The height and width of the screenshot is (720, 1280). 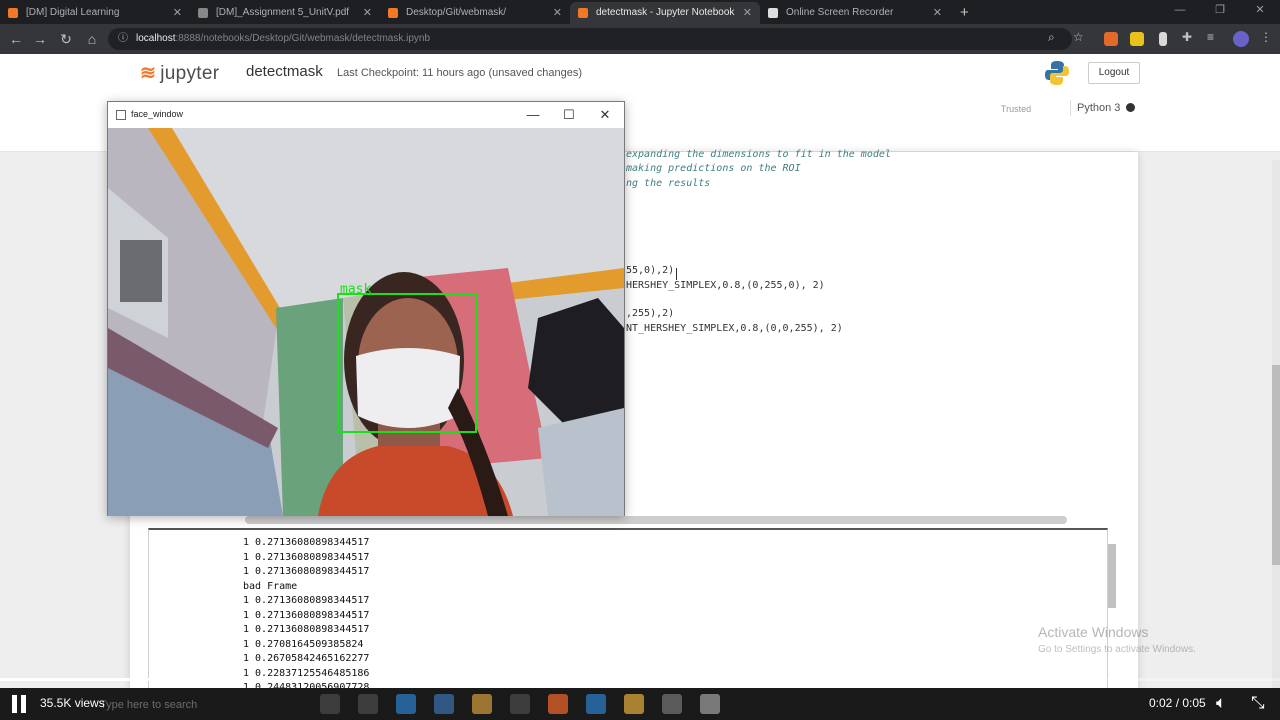 I want to click on tab-label: Desktop/Git/webmask/, so click(x=456, y=12).